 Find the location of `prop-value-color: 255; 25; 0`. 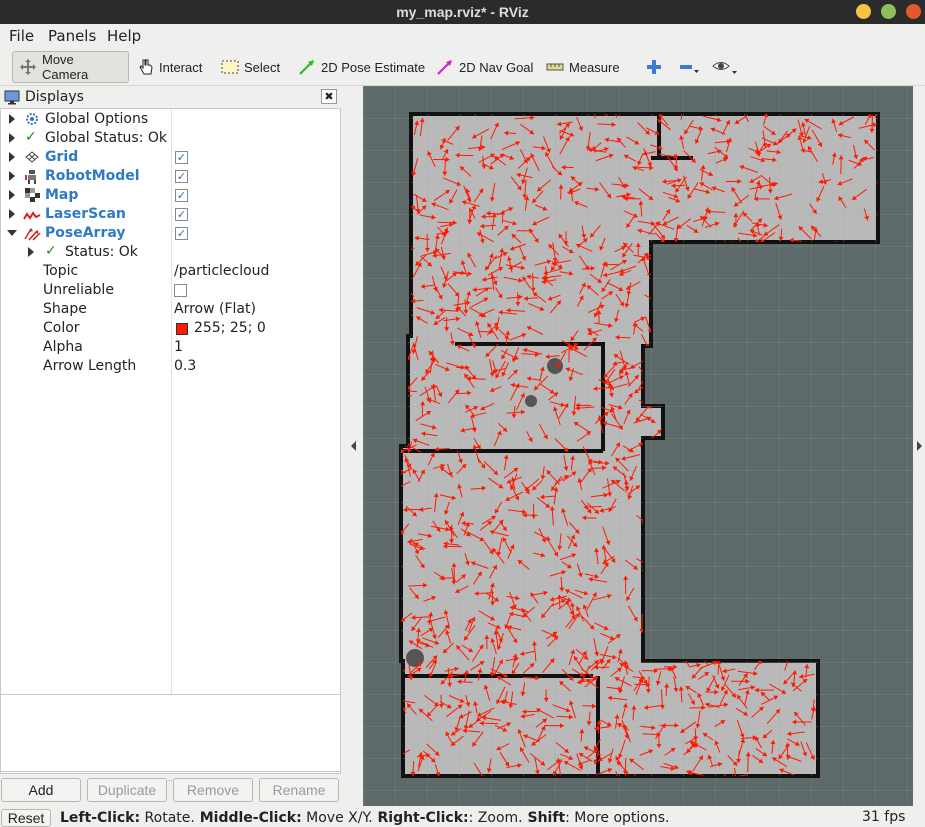

prop-value-color: 255; 25; 0 is located at coordinates (230, 328).